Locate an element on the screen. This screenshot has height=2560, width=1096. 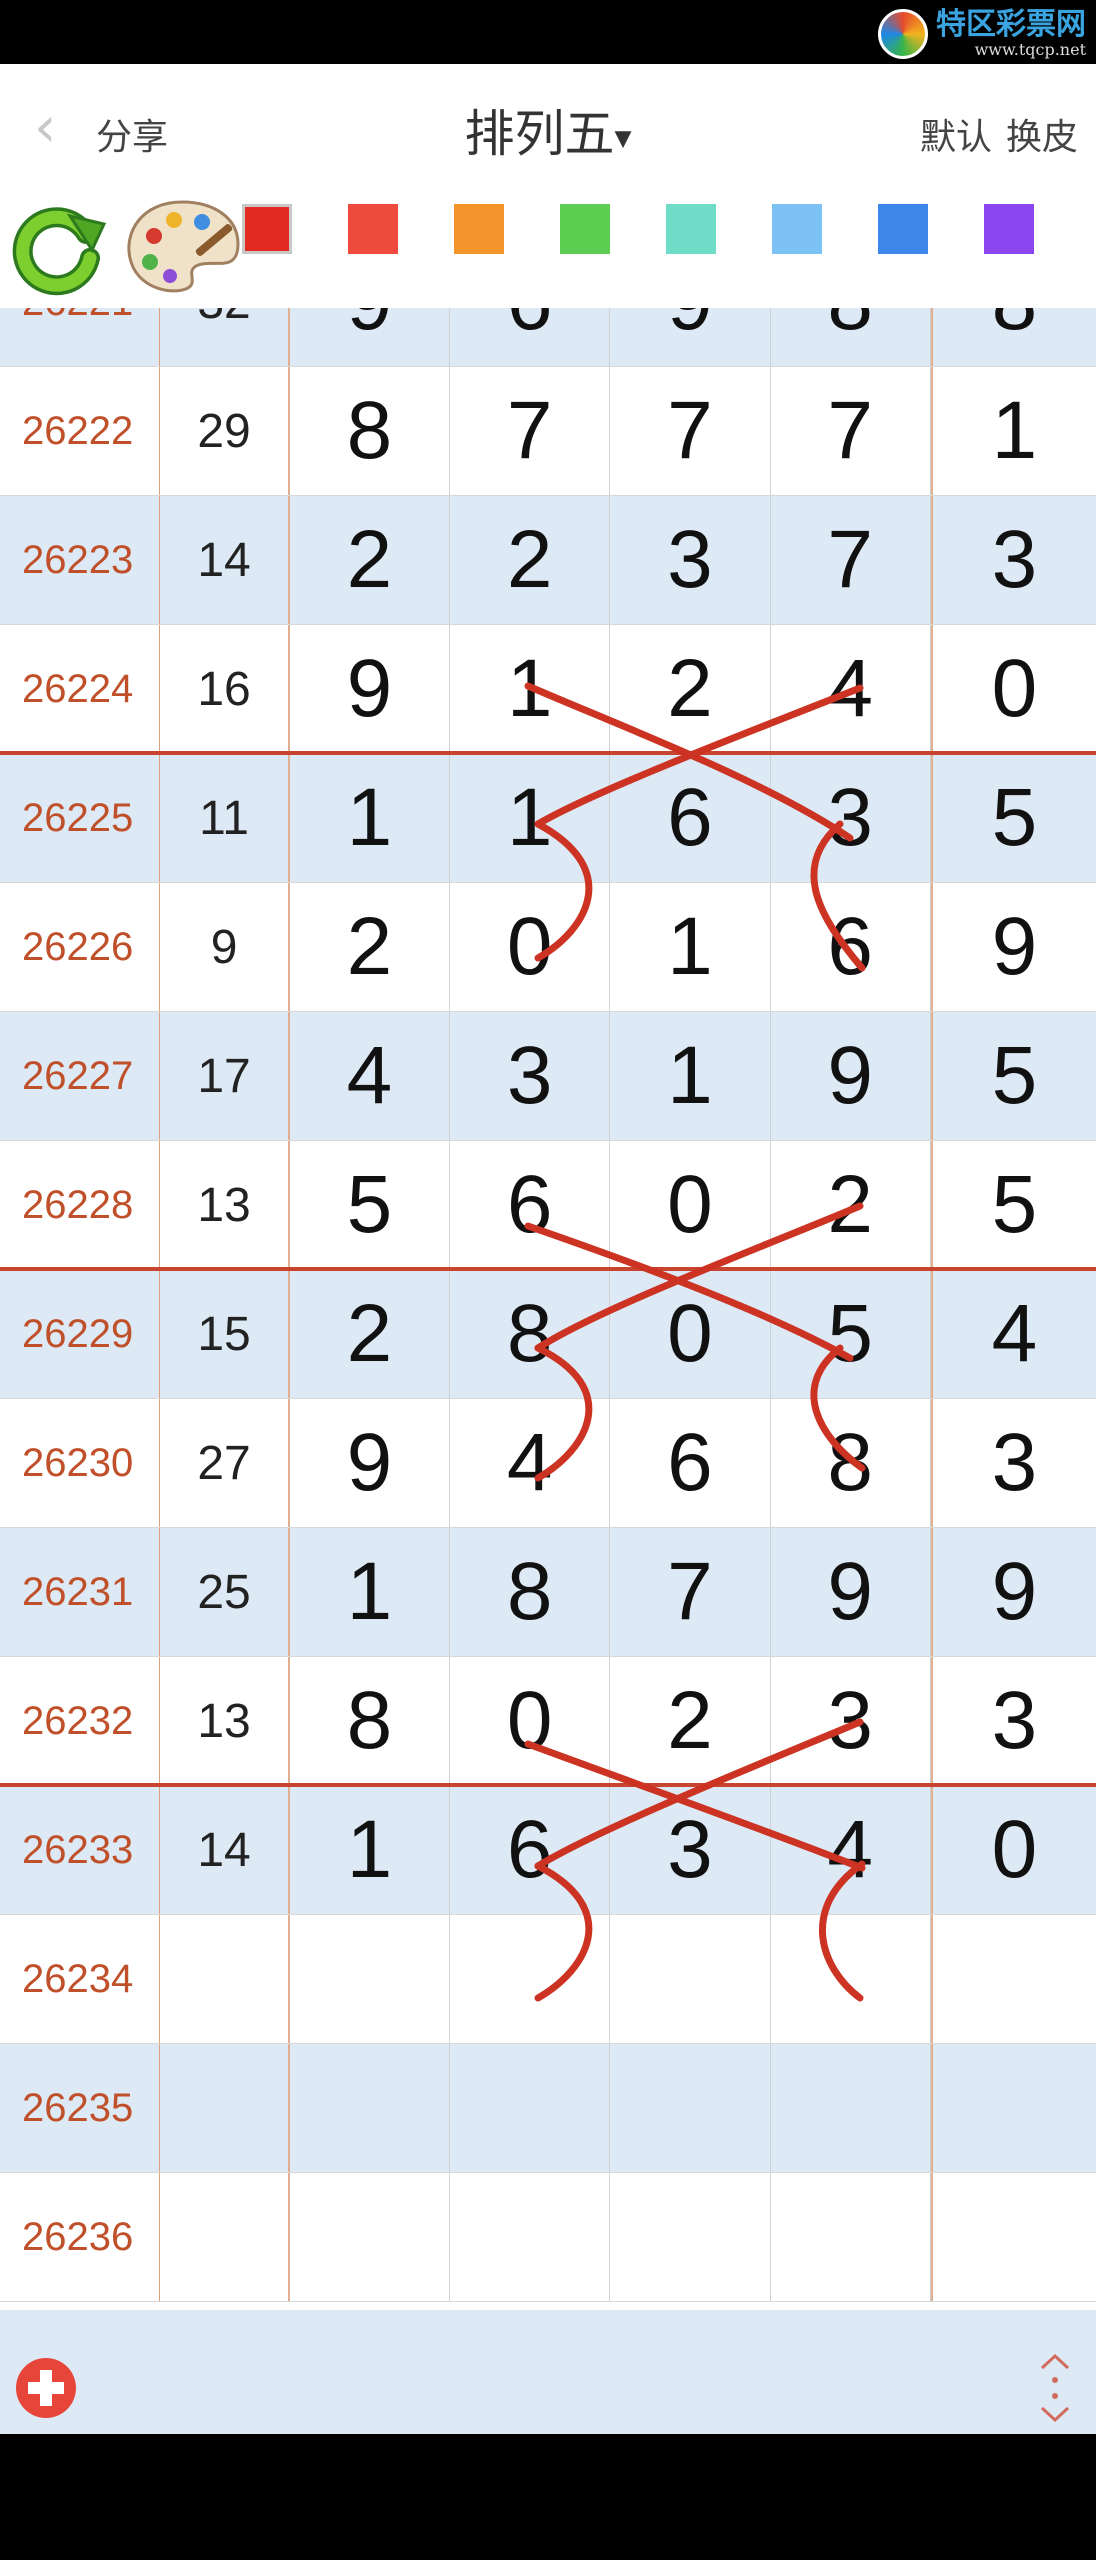
color-swatch-orange is located at coordinates (479, 229).